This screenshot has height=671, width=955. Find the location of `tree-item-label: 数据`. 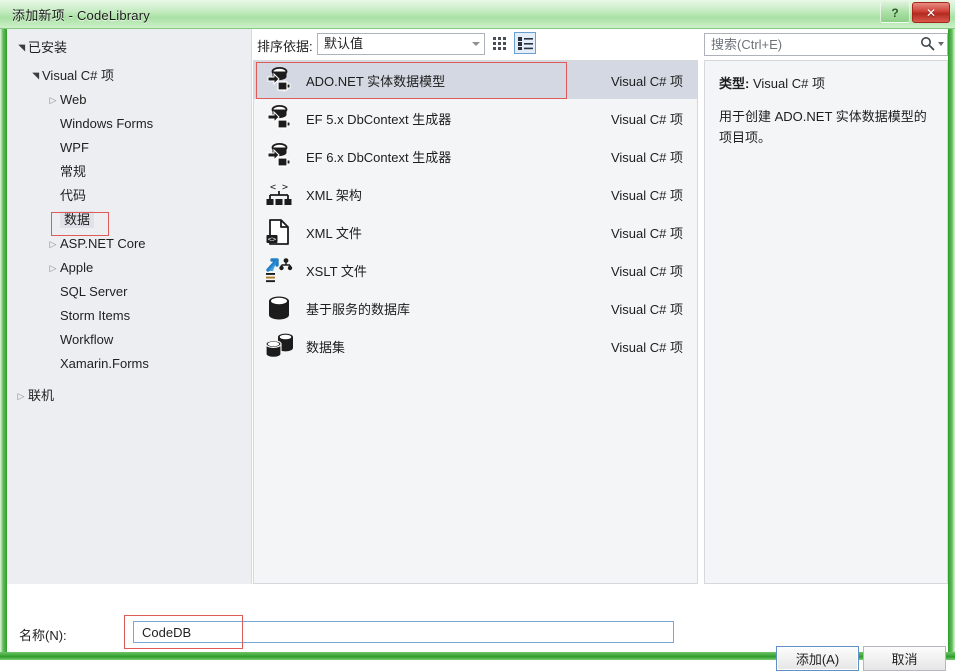

tree-item-label: 数据 is located at coordinates (77, 219).